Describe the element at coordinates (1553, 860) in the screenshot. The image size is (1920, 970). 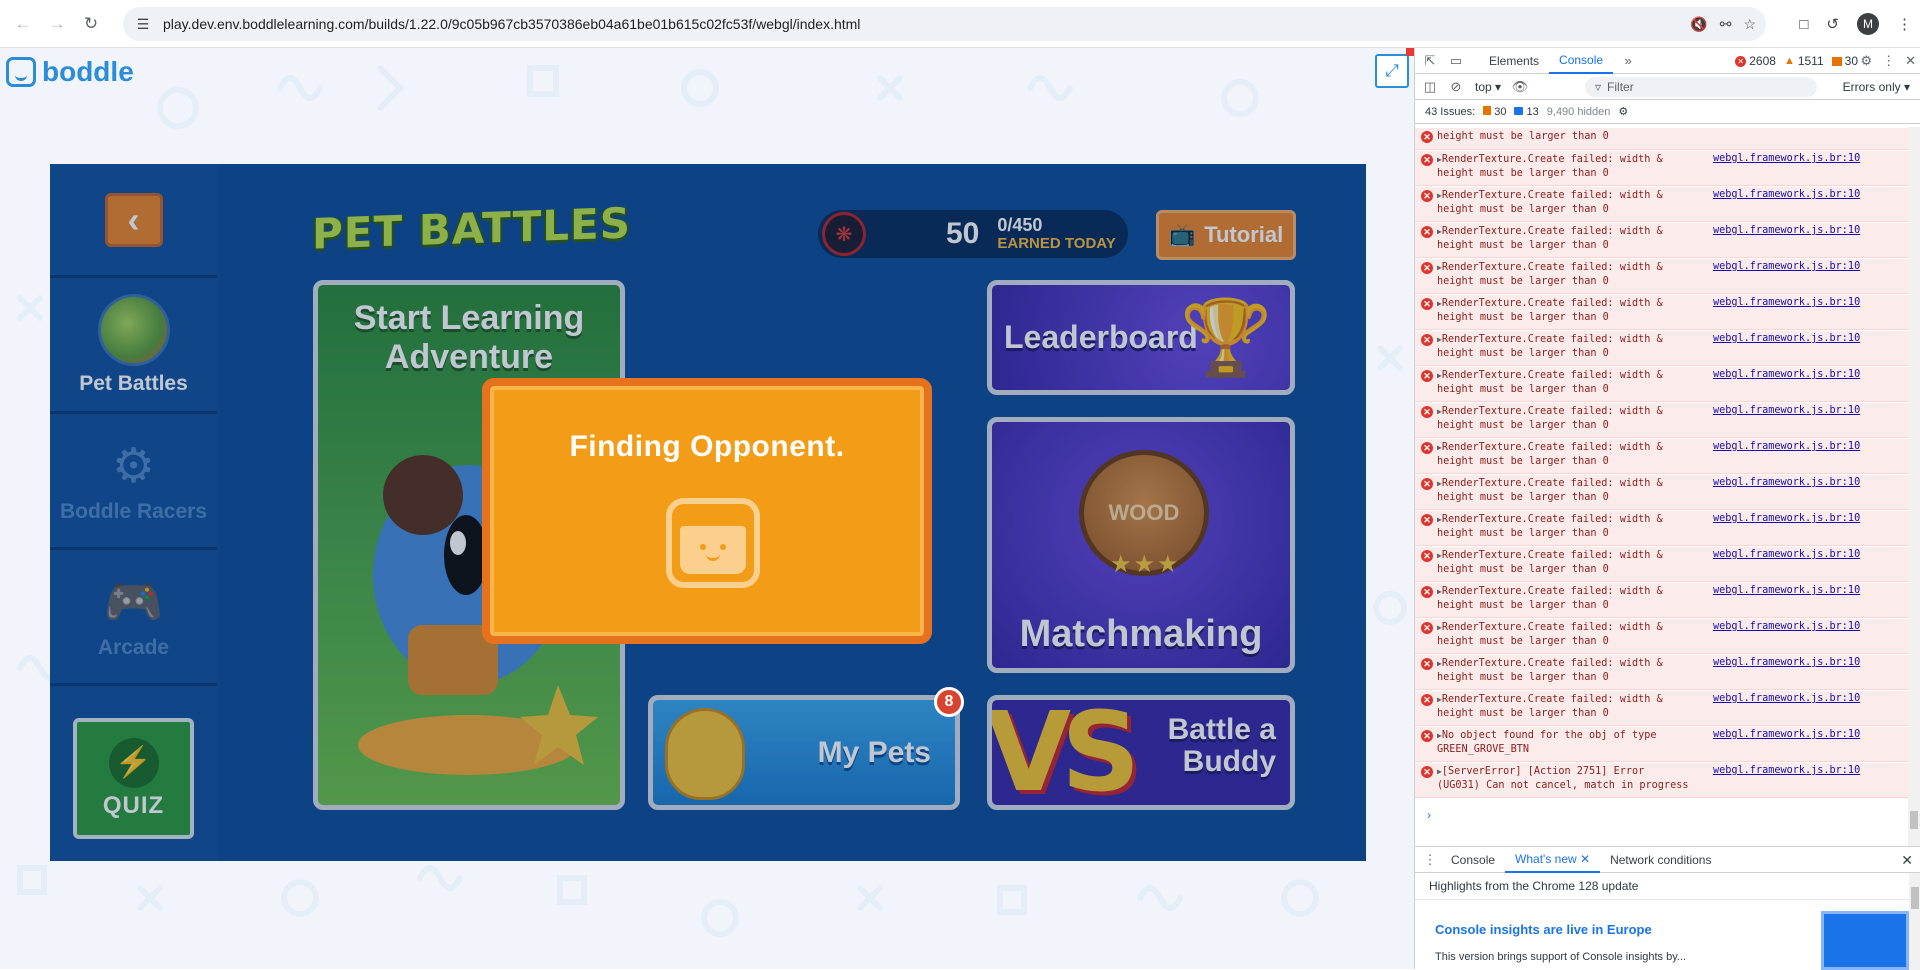
I see `drawer-tab-whats-new: What's new ✕` at that location.